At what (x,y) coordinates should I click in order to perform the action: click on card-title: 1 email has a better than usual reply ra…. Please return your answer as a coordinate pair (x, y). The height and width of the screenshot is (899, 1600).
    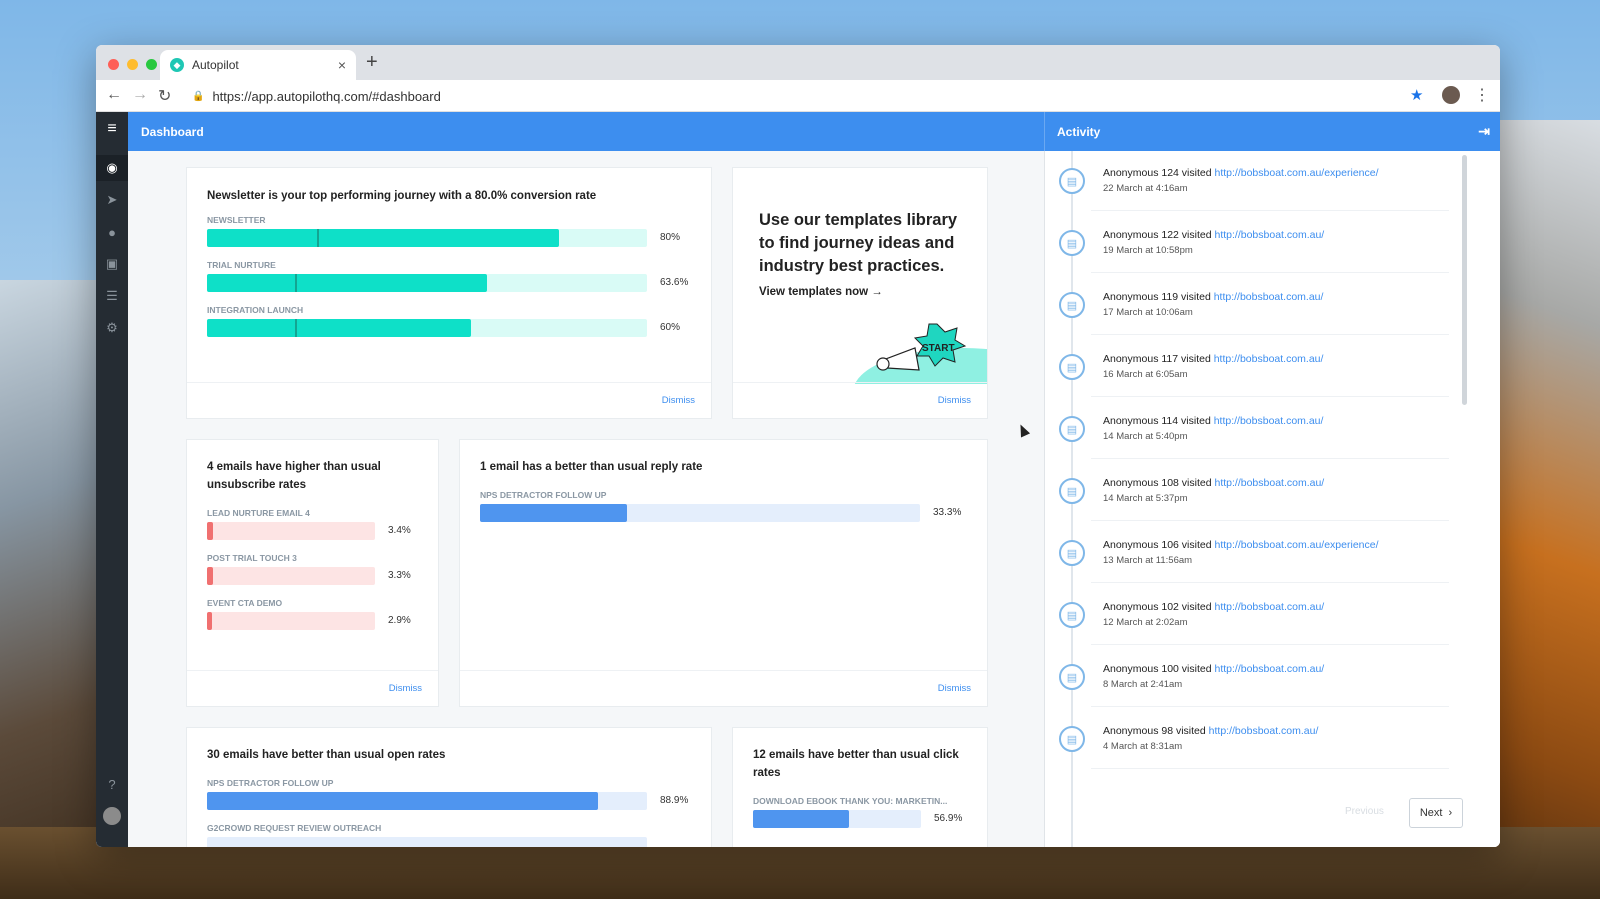
    Looking at the image, I should click on (591, 467).